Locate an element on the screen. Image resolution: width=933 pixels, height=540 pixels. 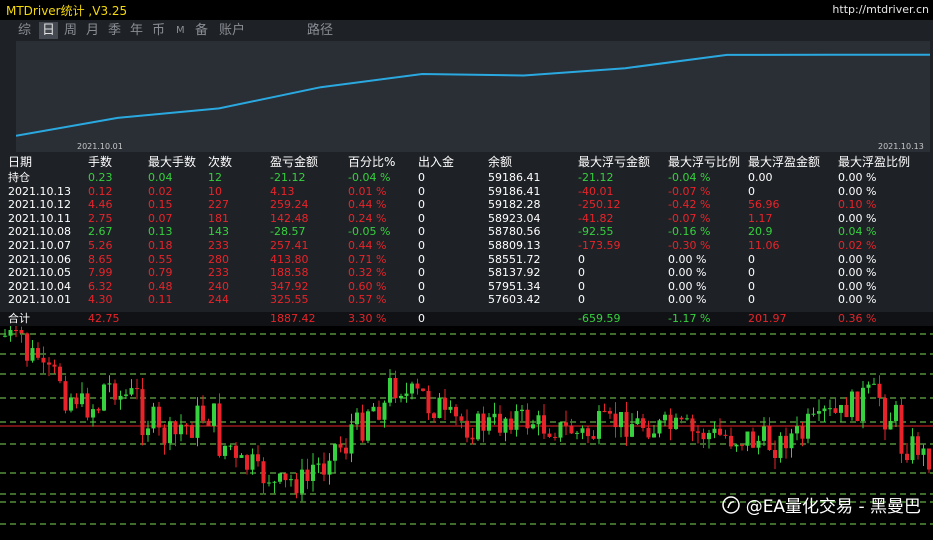
tab-day: 日 is located at coordinates (49, 30).